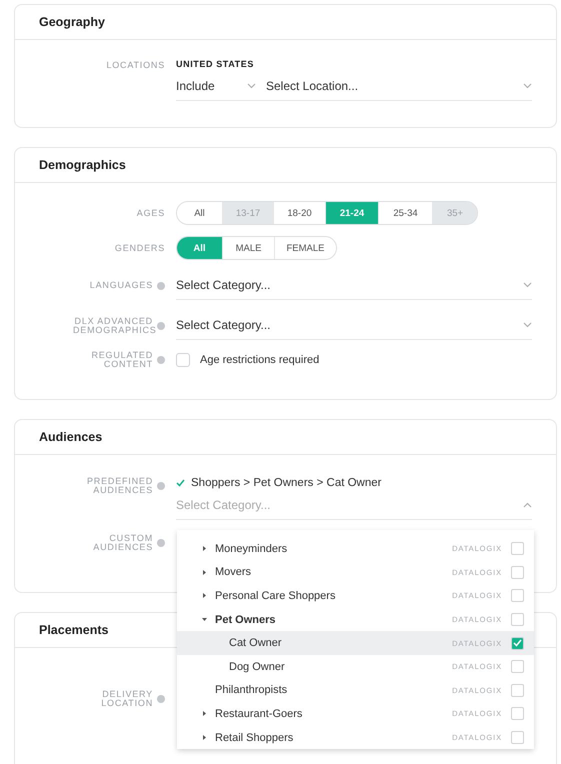 This screenshot has width=561, height=764. What do you see at coordinates (113, 325) in the screenshot?
I see `field-label: DLX ADVANCED DEMOGRAPHICS` at bounding box center [113, 325].